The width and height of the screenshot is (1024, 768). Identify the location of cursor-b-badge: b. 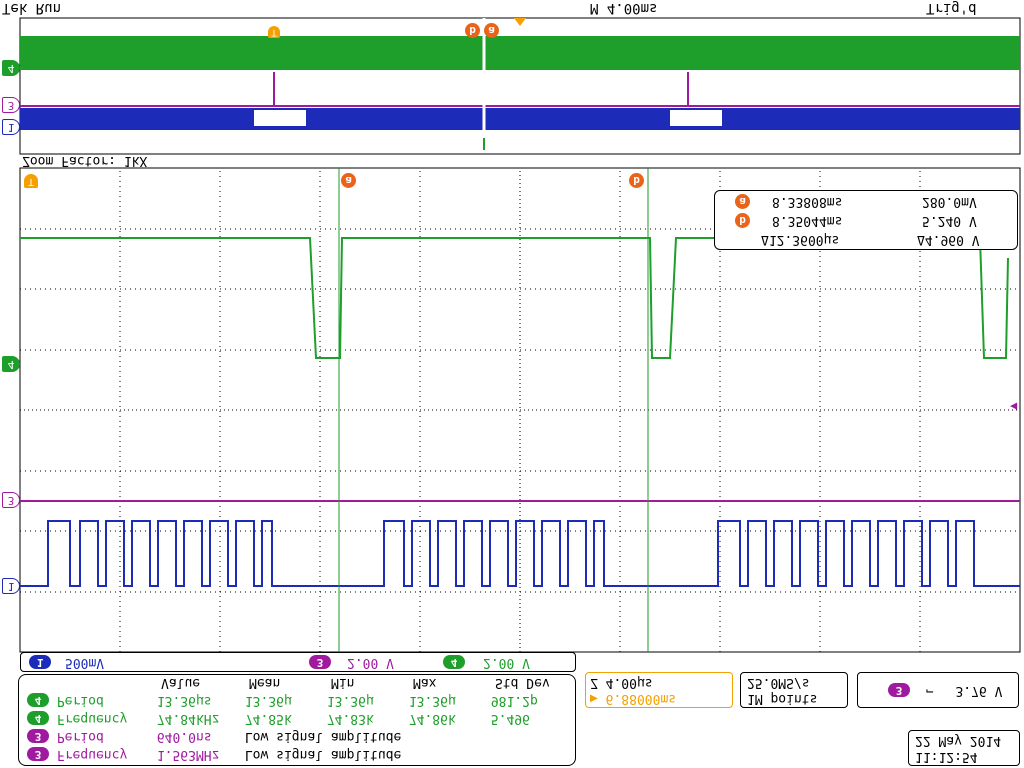
(742, 220).